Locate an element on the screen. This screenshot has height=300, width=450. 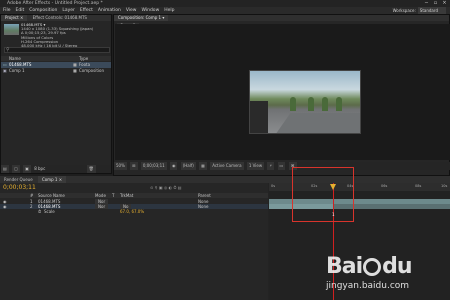
tab-render-queue: Render Queue is located at coordinates (18, 179).